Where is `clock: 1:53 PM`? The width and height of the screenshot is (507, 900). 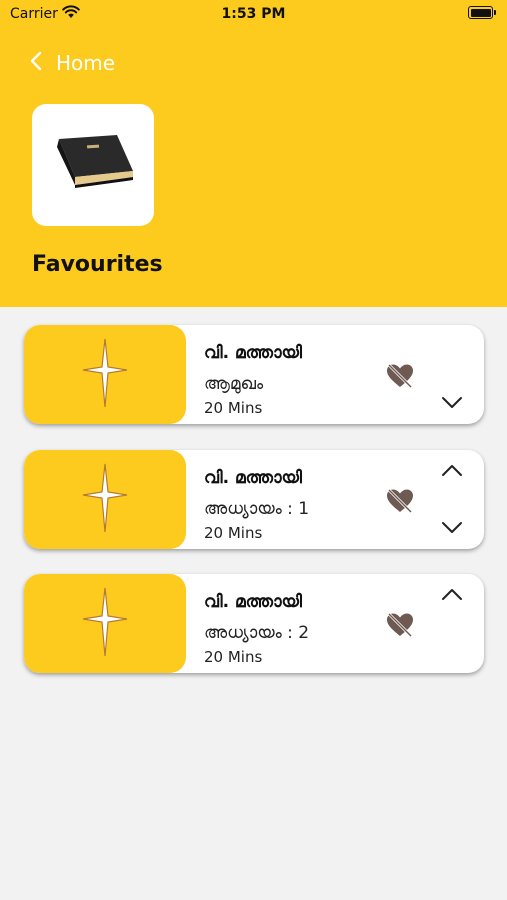
clock: 1:53 PM is located at coordinates (253, 14).